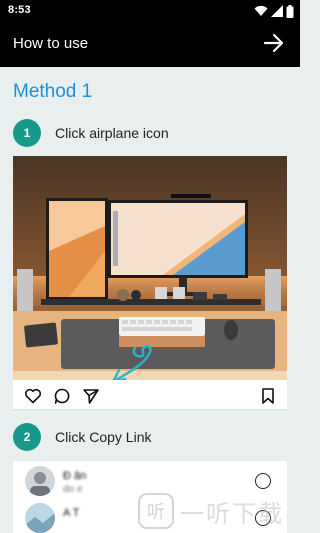 The image size is (320, 533). What do you see at coordinates (53, 91) in the screenshot?
I see `method-title: Method 1` at bounding box center [53, 91].